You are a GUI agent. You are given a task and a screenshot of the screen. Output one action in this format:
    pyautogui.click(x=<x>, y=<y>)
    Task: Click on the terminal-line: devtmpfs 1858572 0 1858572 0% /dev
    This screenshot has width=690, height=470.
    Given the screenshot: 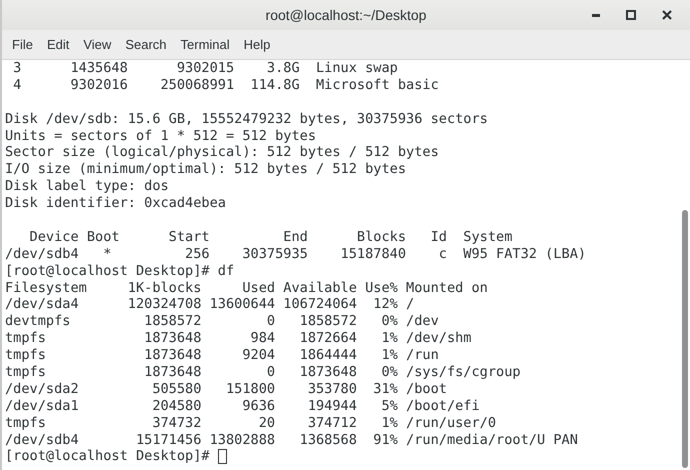 What is the action you would take?
    pyautogui.click(x=222, y=321)
    